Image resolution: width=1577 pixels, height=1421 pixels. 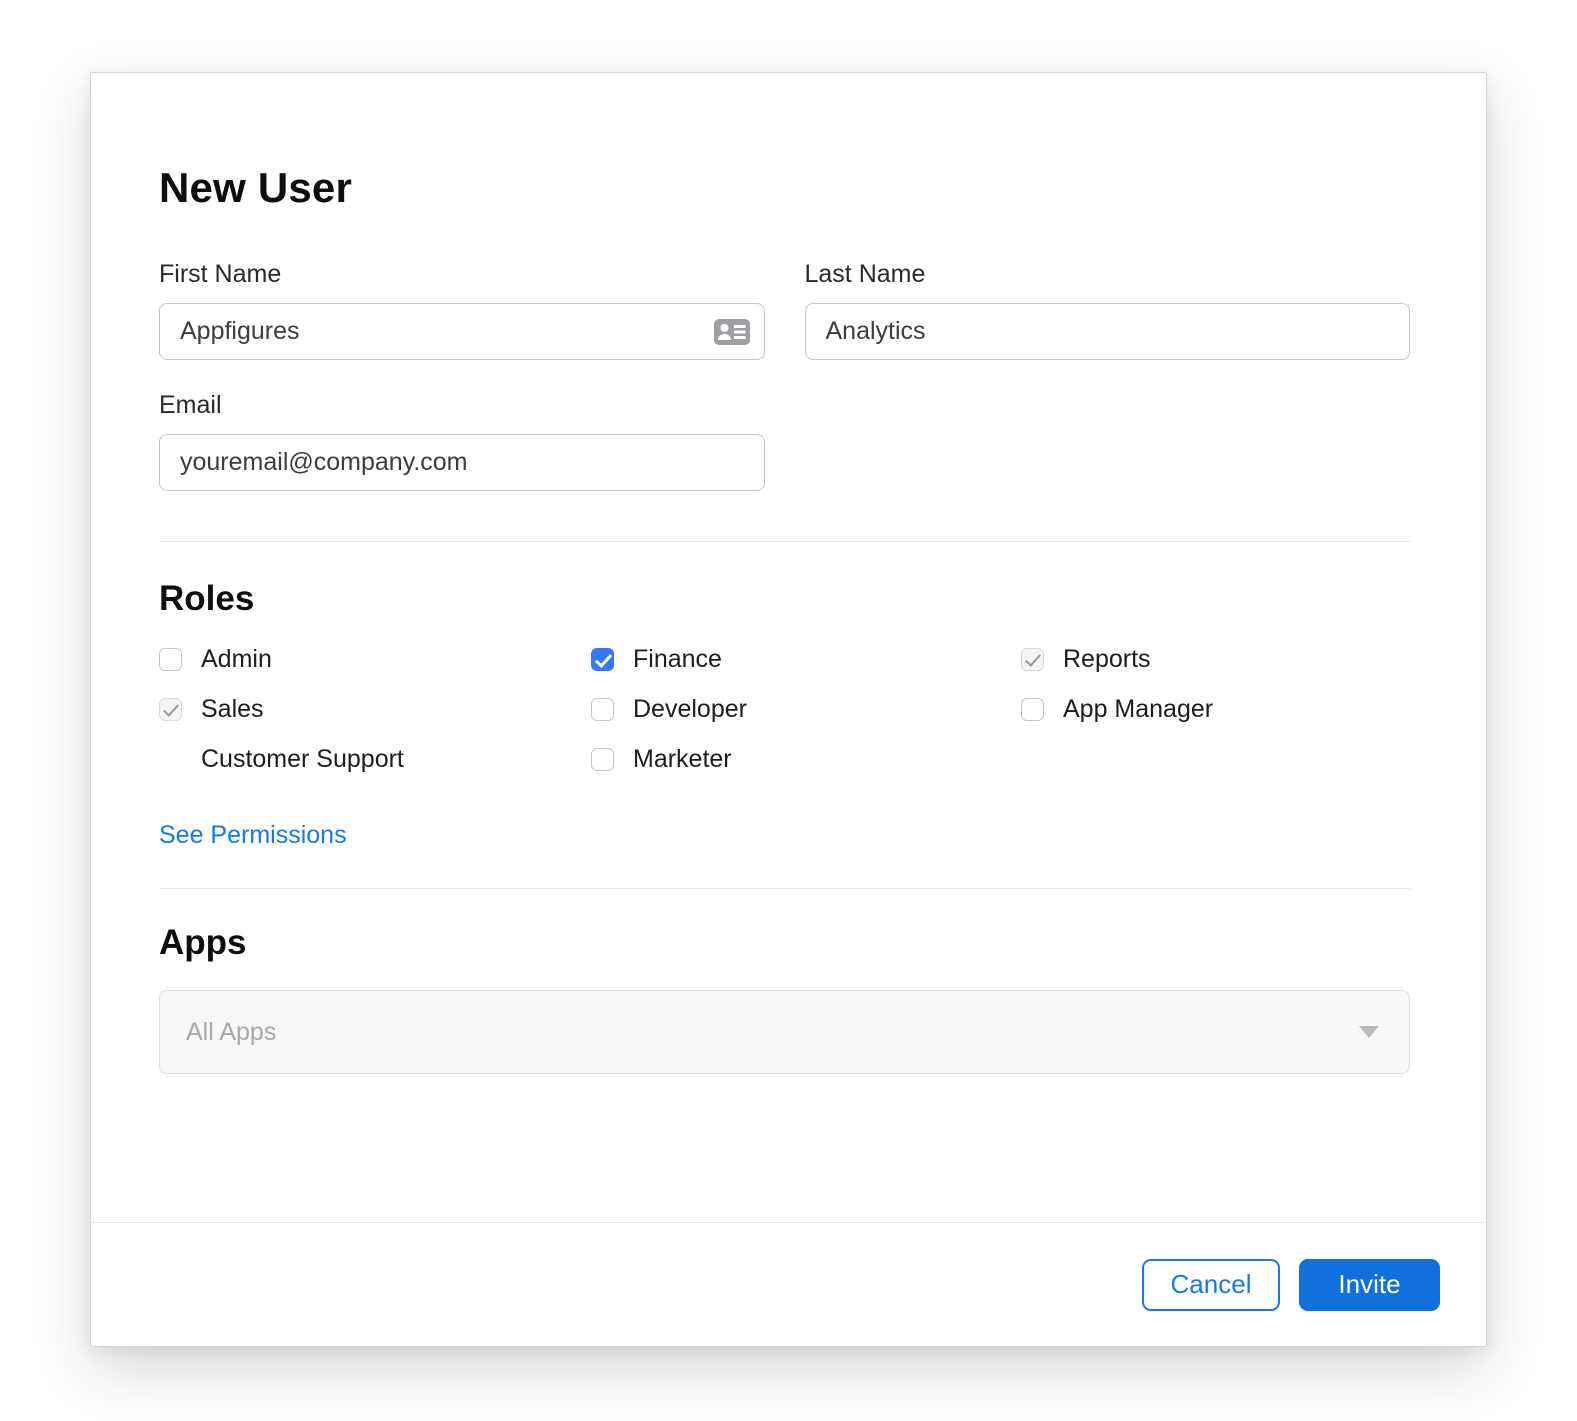 I want to click on app-manager-label: App Manager, so click(x=1138, y=708).